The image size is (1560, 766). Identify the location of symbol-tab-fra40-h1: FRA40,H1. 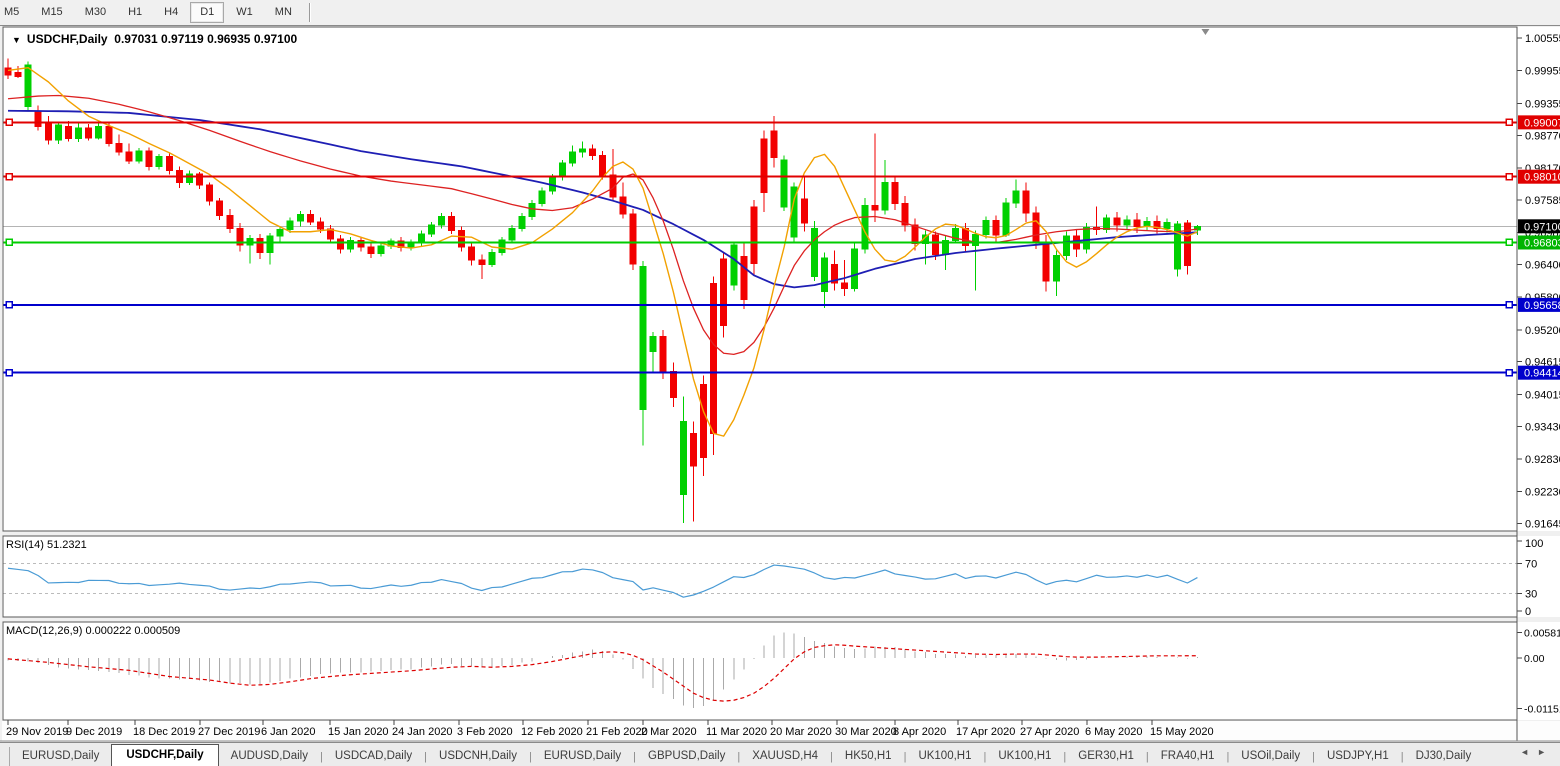
(1188, 756).